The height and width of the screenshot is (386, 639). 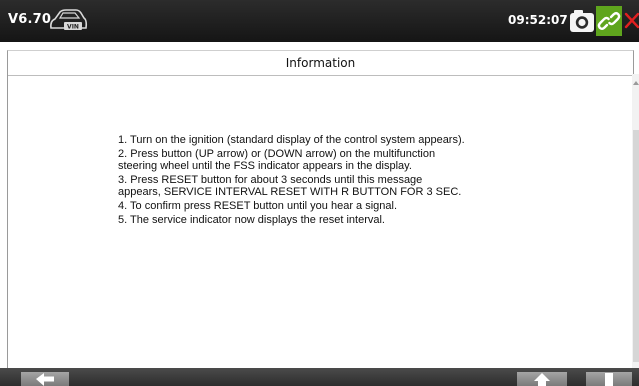 I want to click on close-icon, so click(x=631, y=21).